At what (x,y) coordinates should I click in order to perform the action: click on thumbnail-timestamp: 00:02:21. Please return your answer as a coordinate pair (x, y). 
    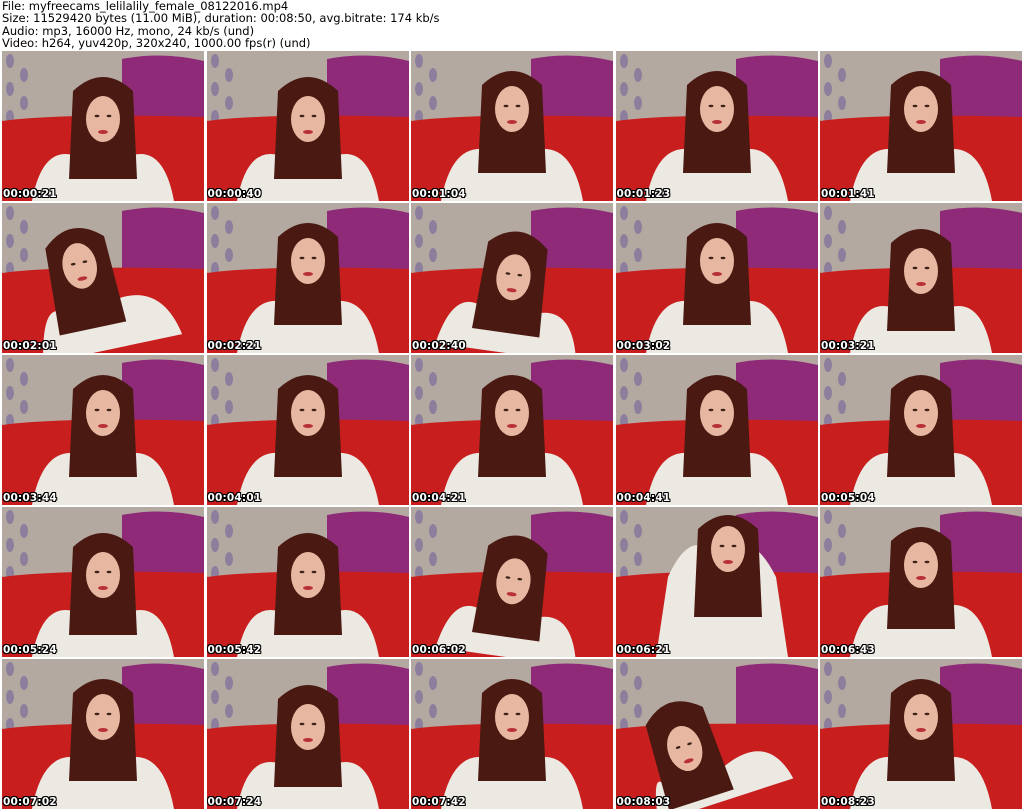
    Looking at the image, I should click on (234, 346).